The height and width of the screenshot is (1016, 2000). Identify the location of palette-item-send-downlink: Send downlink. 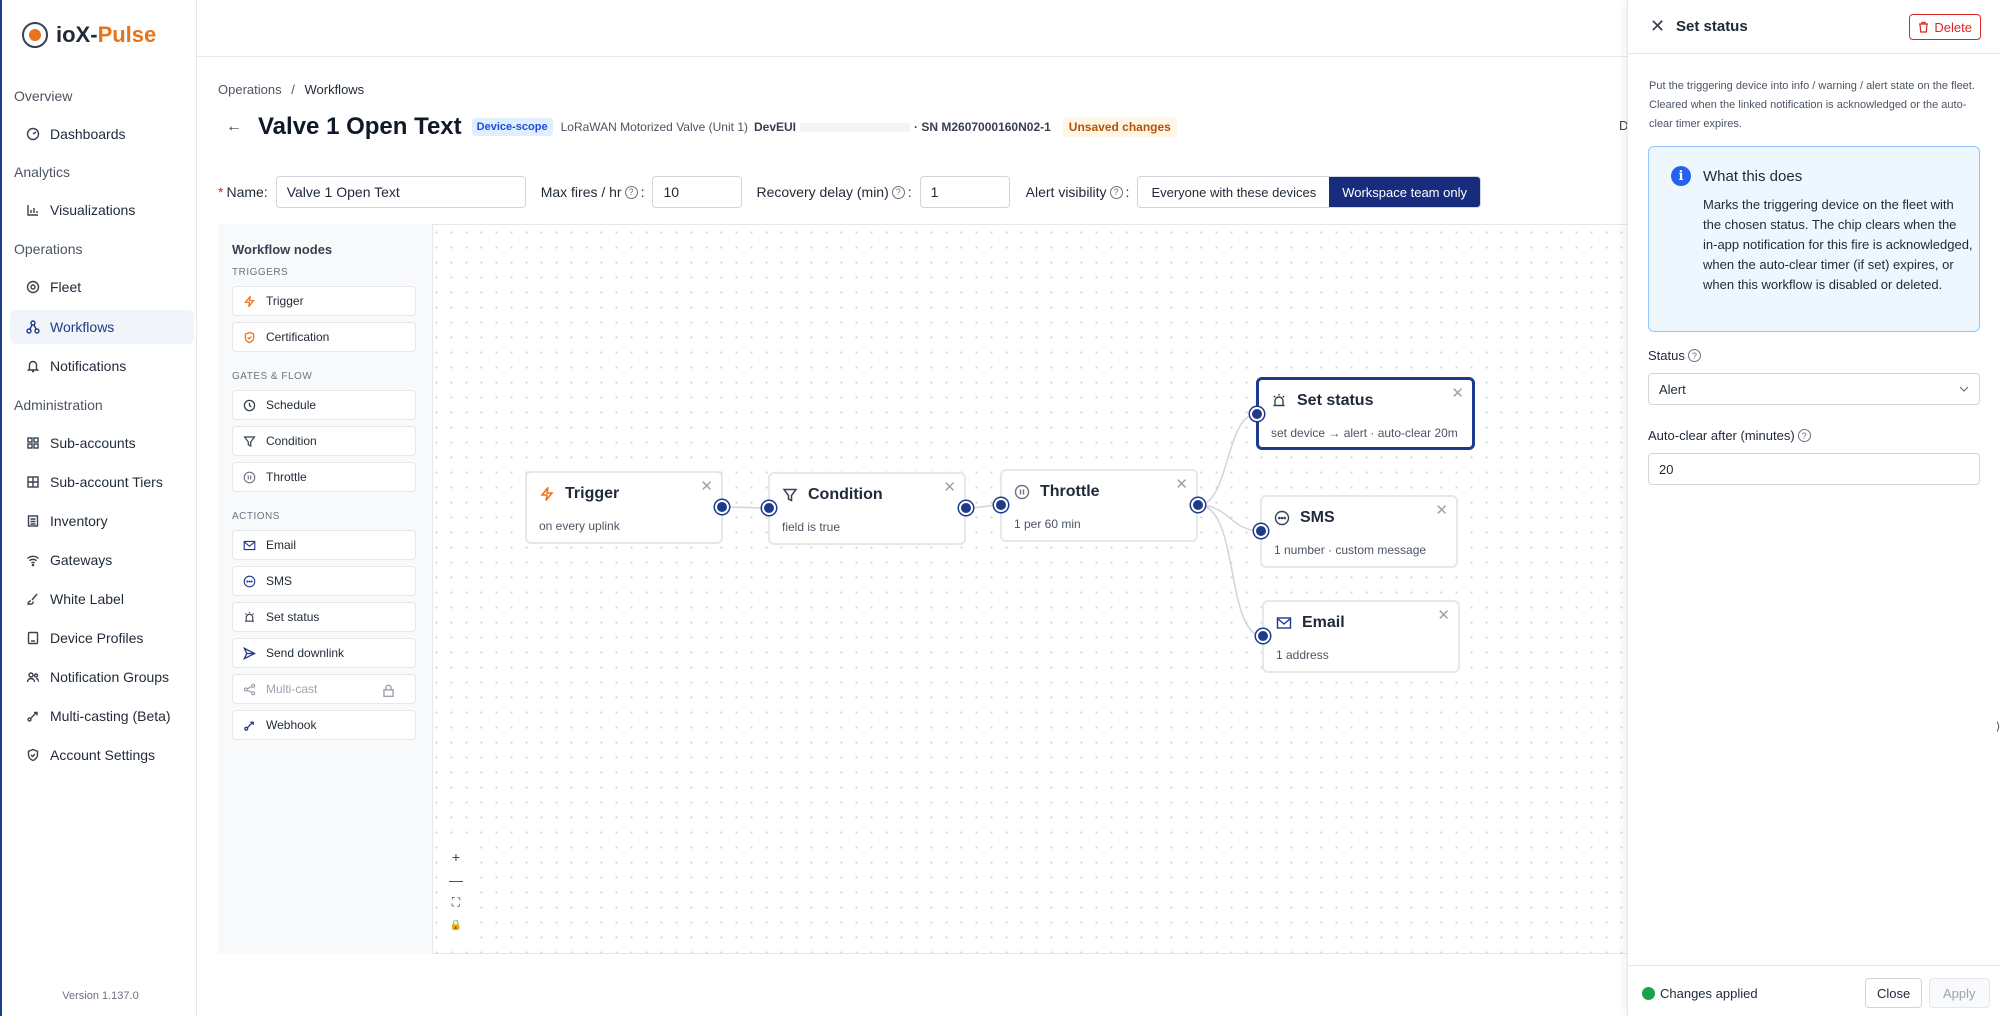
(324, 653).